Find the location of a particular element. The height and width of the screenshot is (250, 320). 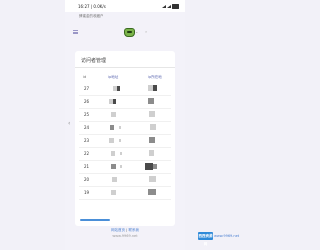

column-header-ip-location: ip所在地 is located at coordinates (155, 77).